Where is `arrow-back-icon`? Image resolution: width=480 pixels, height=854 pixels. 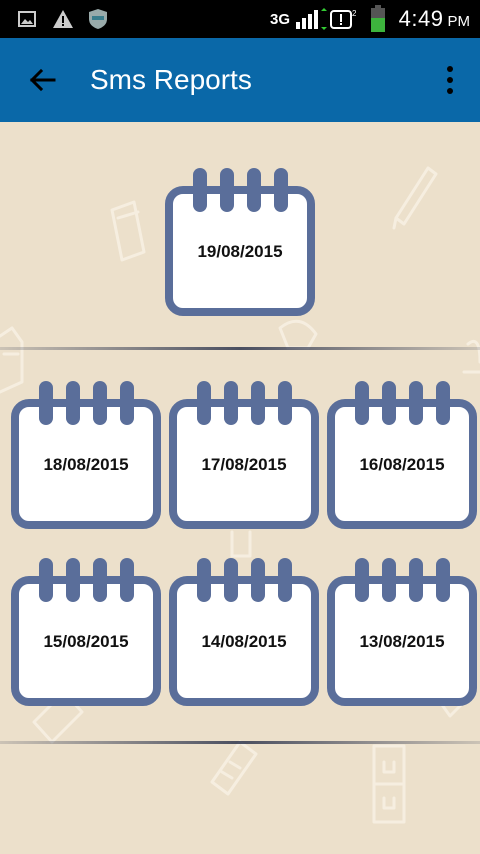 arrow-back-icon is located at coordinates (42, 80).